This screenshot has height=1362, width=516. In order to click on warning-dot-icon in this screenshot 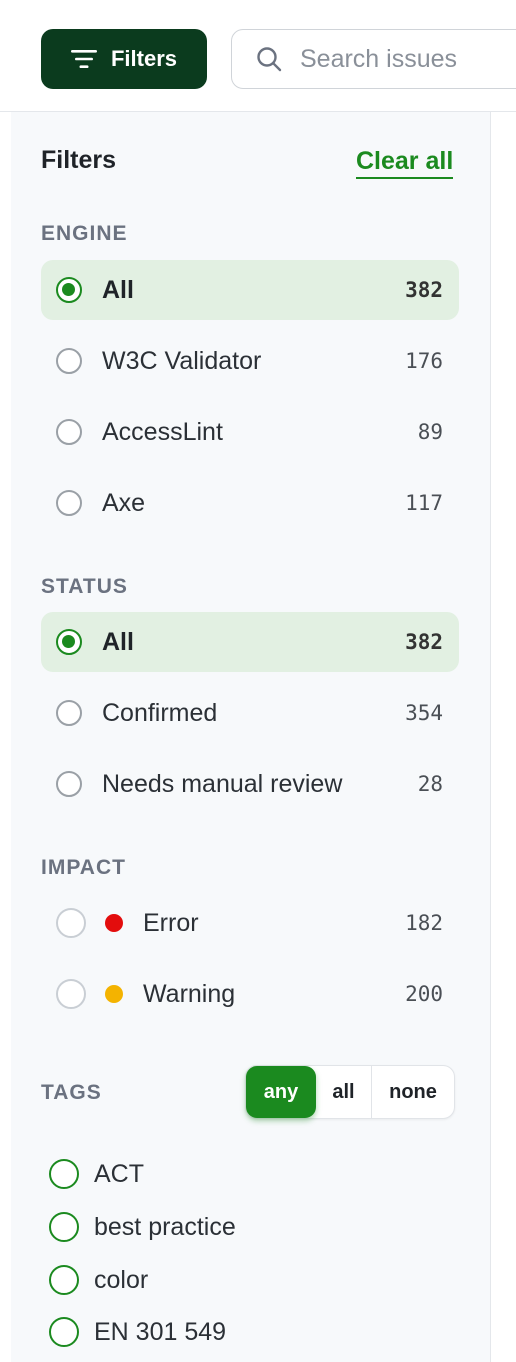, I will do `click(114, 994)`.